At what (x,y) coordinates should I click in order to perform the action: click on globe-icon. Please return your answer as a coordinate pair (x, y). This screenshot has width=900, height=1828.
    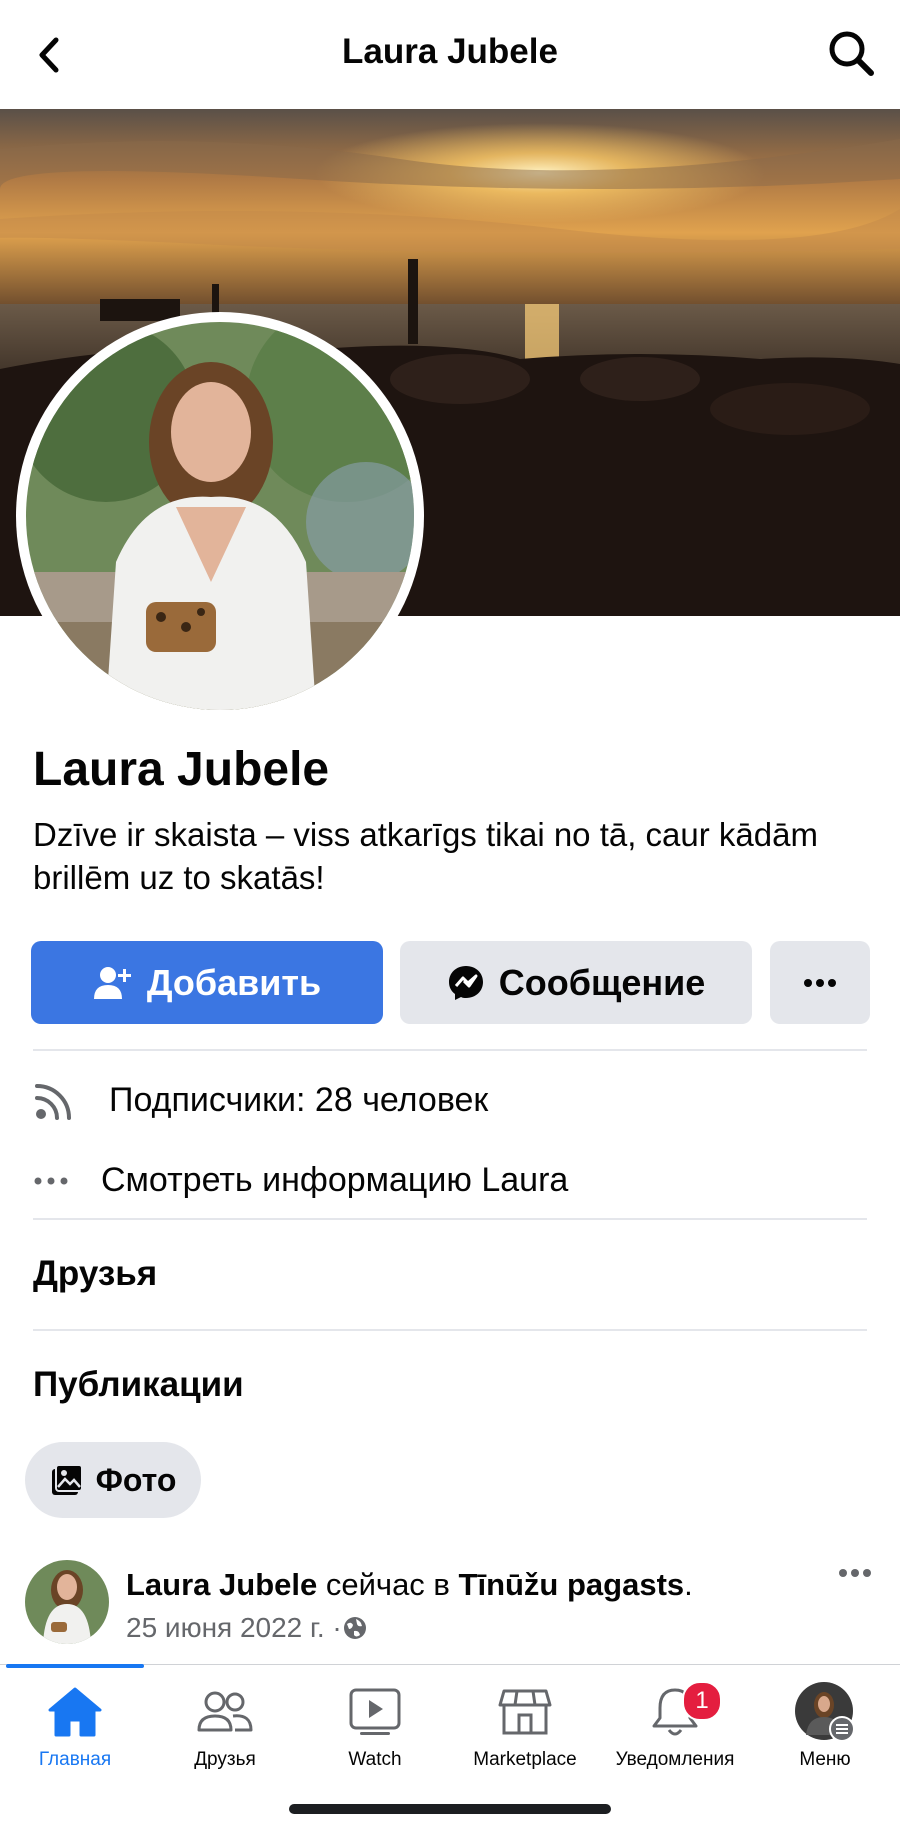
    Looking at the image, I should click on (354, 1628).